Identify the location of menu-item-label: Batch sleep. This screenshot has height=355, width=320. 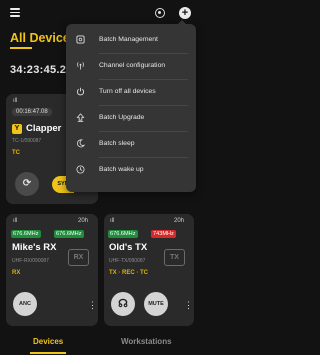
(117, 143).